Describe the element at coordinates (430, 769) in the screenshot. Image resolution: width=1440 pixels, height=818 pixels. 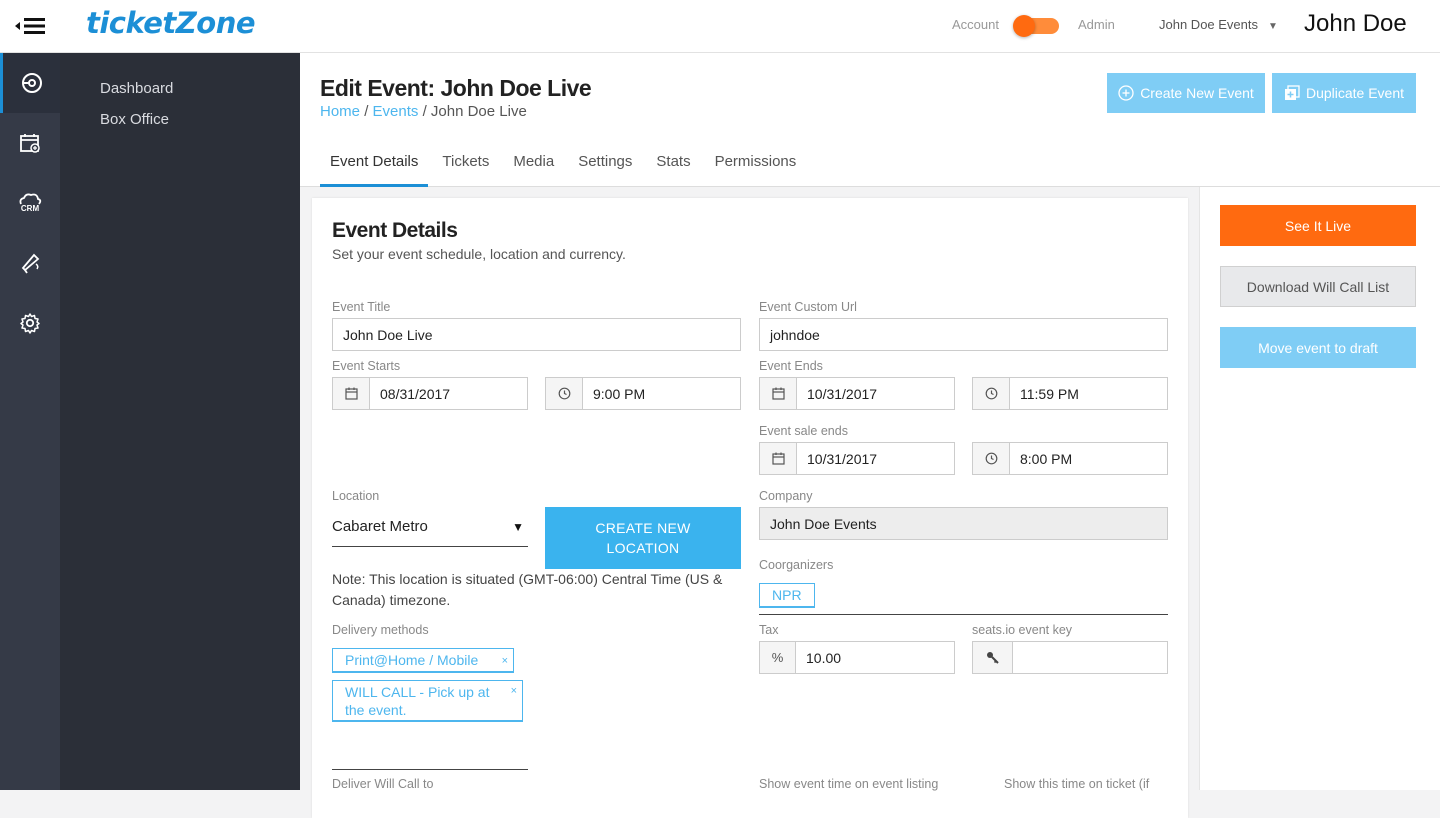
I see `delivery-underline` at that location.